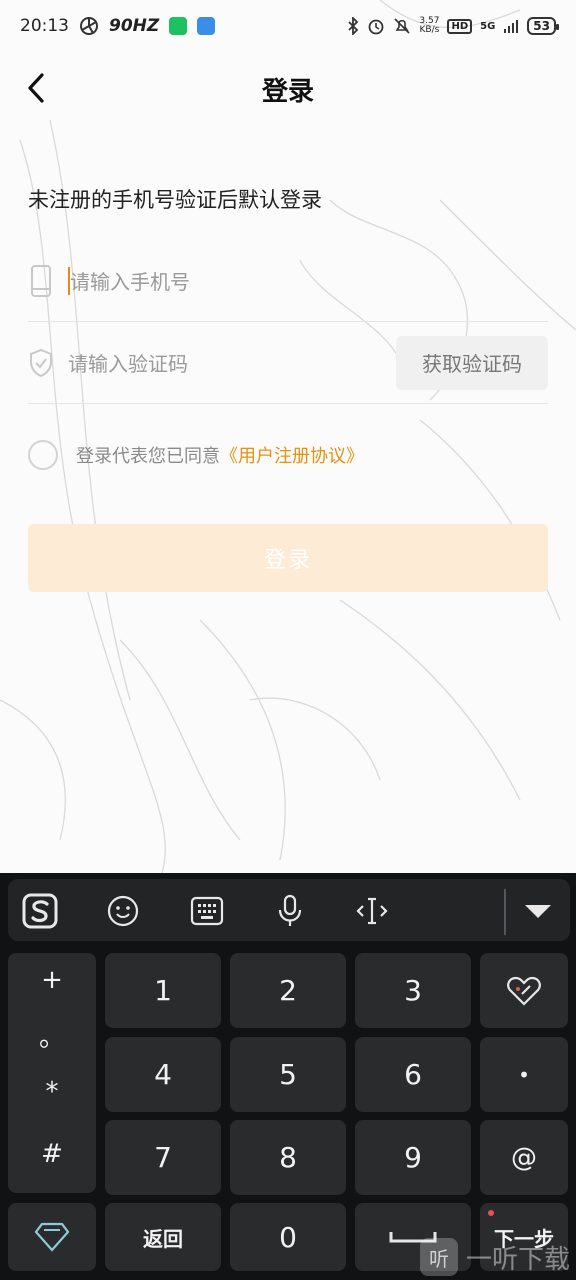 The width and height of the screenshot is (576, 1280). Describe the element at coordinates (292, 455) in the screenshot. I see `agreement-link: 《用户注册协议》` at that location.